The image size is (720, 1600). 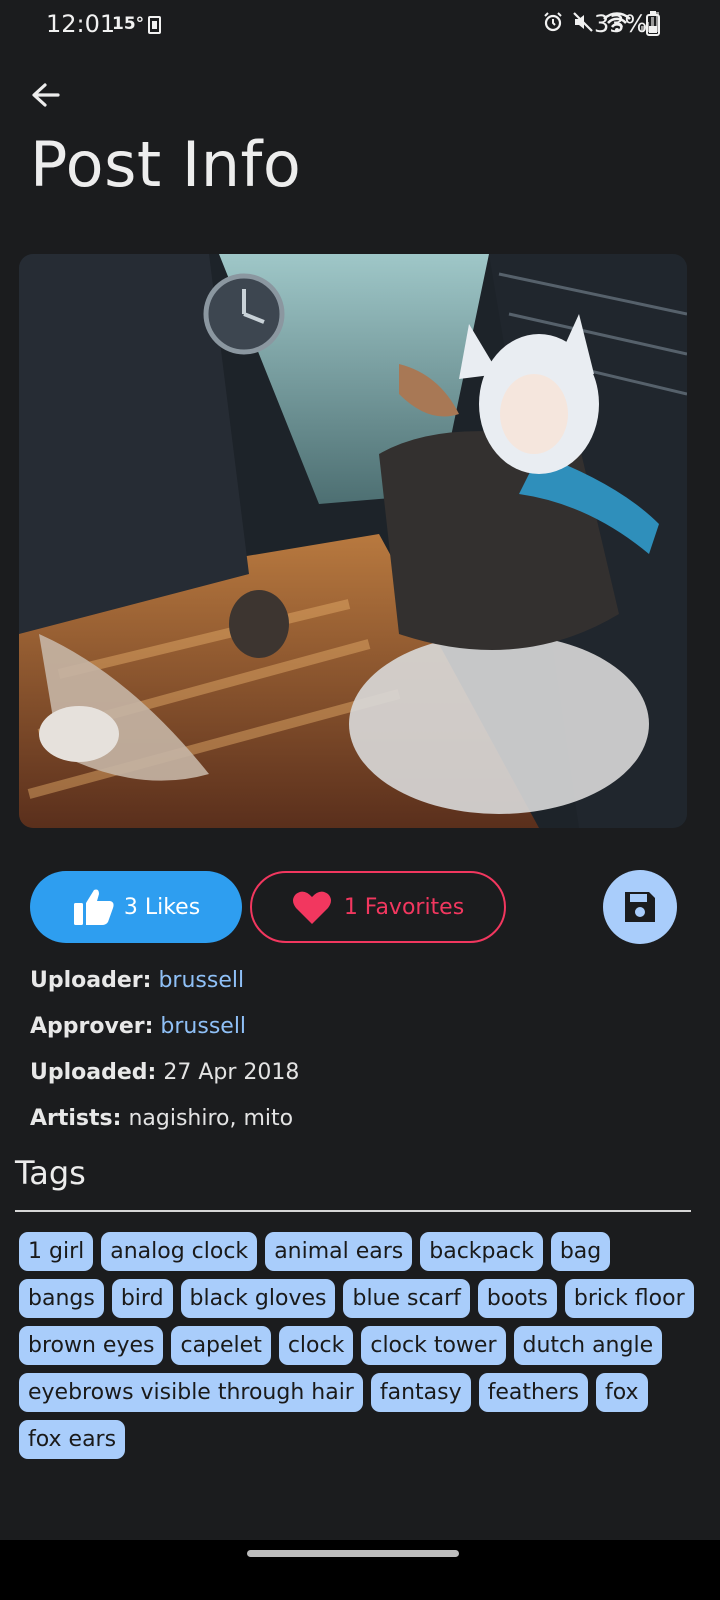 I want to click on battery-icon, so click(x=653, y=23).